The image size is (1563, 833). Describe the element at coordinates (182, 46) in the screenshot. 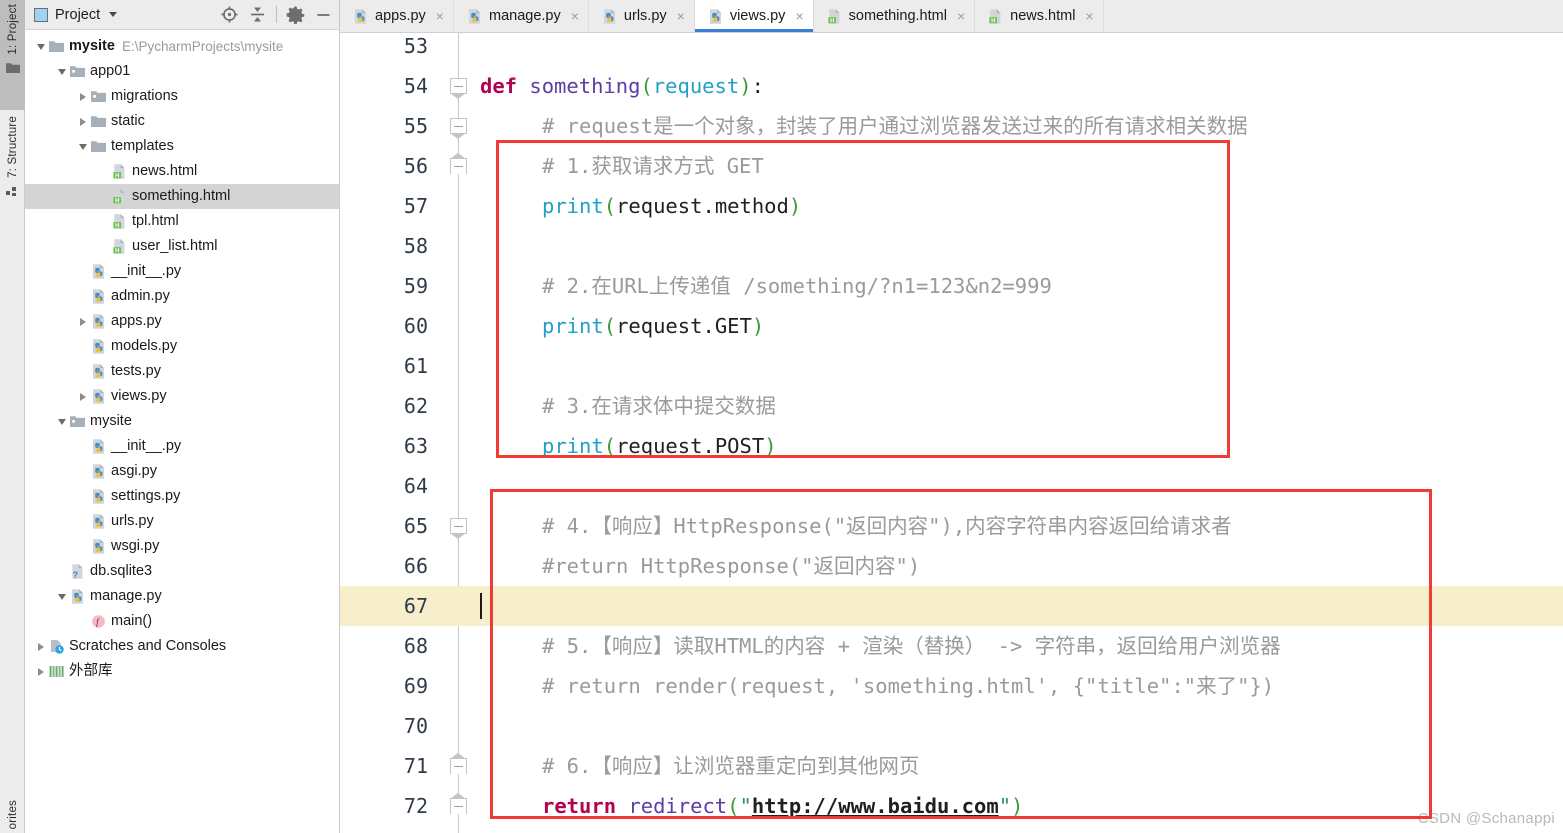

I see `tree-row-mysite: mysite E:\PycharmProjects\mysite` at that location.